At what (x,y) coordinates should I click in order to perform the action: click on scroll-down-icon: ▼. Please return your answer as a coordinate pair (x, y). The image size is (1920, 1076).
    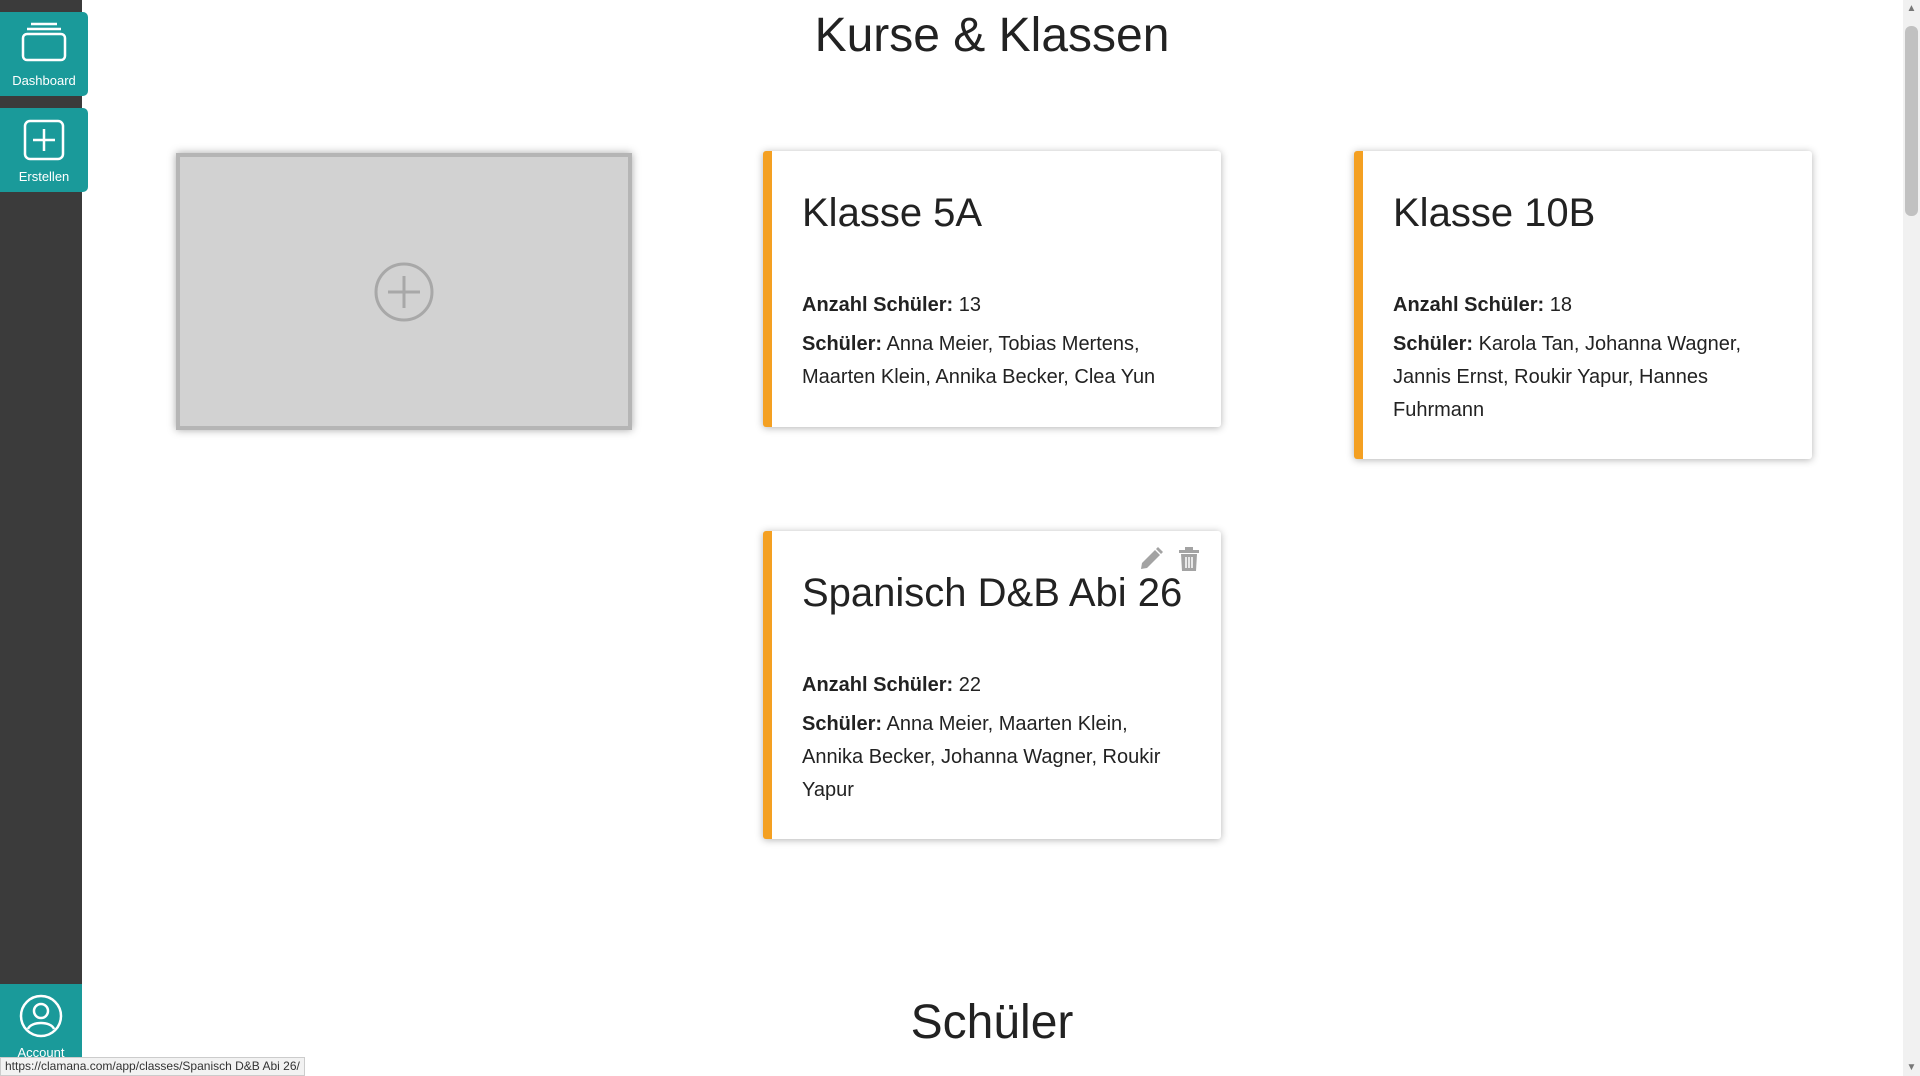
    Looking at the image, I should click on (1911, 1067).